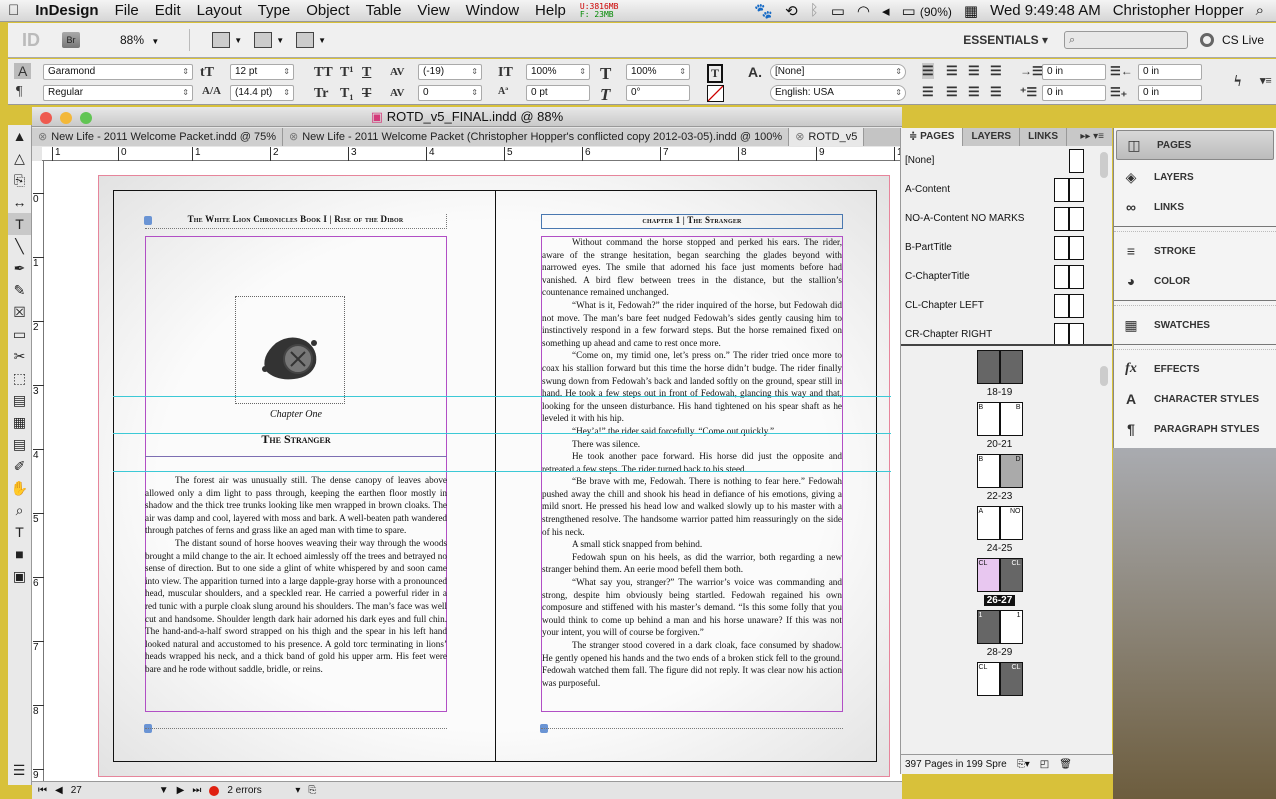  I want to click on delete-page-icon: 🗑, so click(1065, 764).